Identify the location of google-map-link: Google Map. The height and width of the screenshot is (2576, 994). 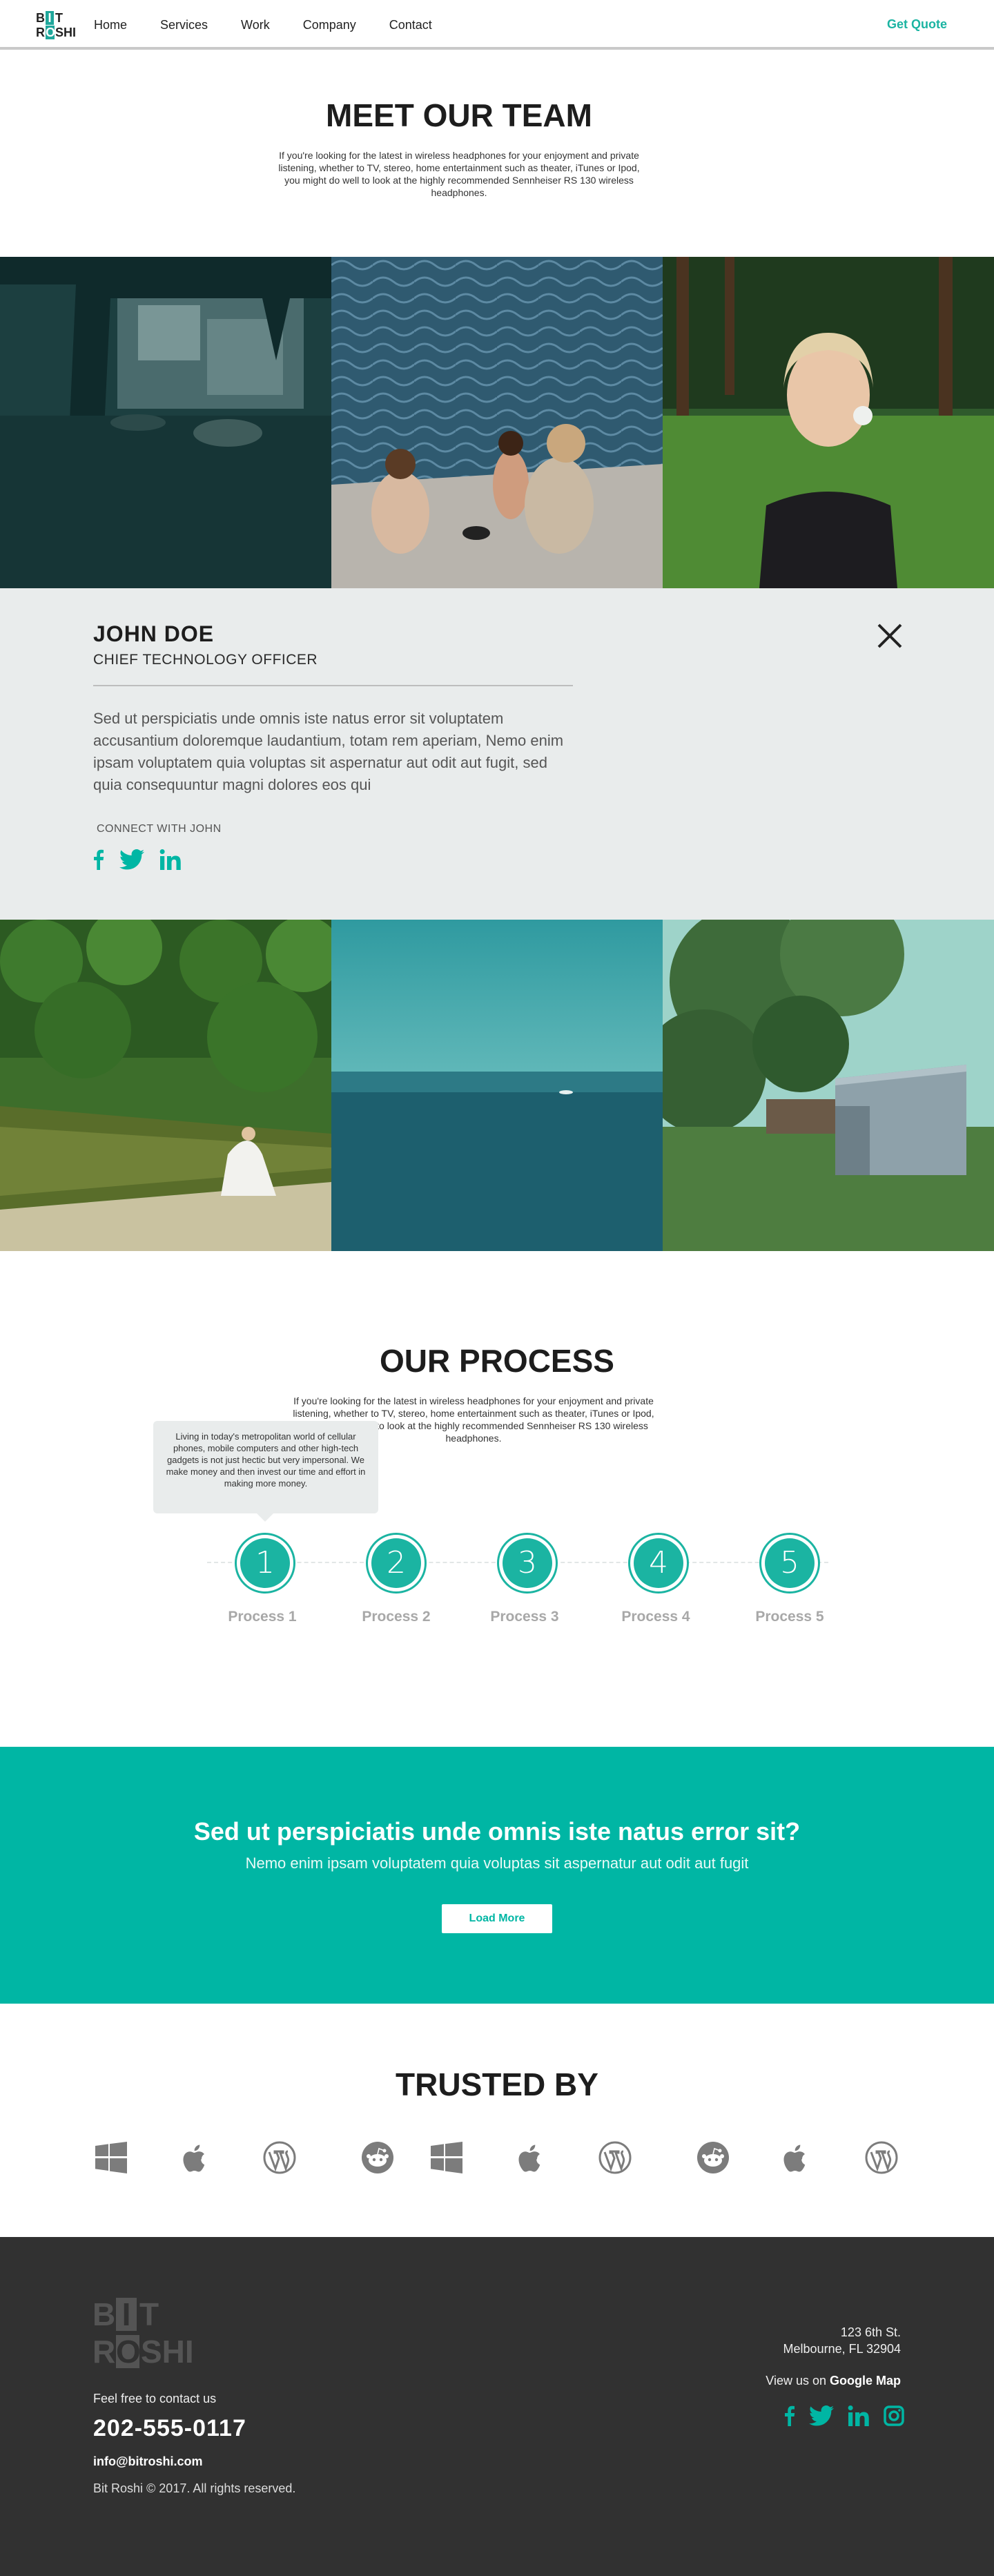
(865, 2381).